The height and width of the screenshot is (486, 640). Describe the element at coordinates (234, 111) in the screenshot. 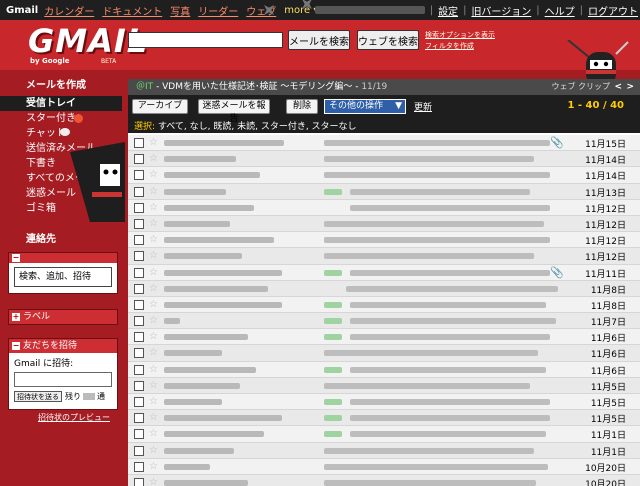

I see `report-spam-button: 迷惑メールを報告` at that location.